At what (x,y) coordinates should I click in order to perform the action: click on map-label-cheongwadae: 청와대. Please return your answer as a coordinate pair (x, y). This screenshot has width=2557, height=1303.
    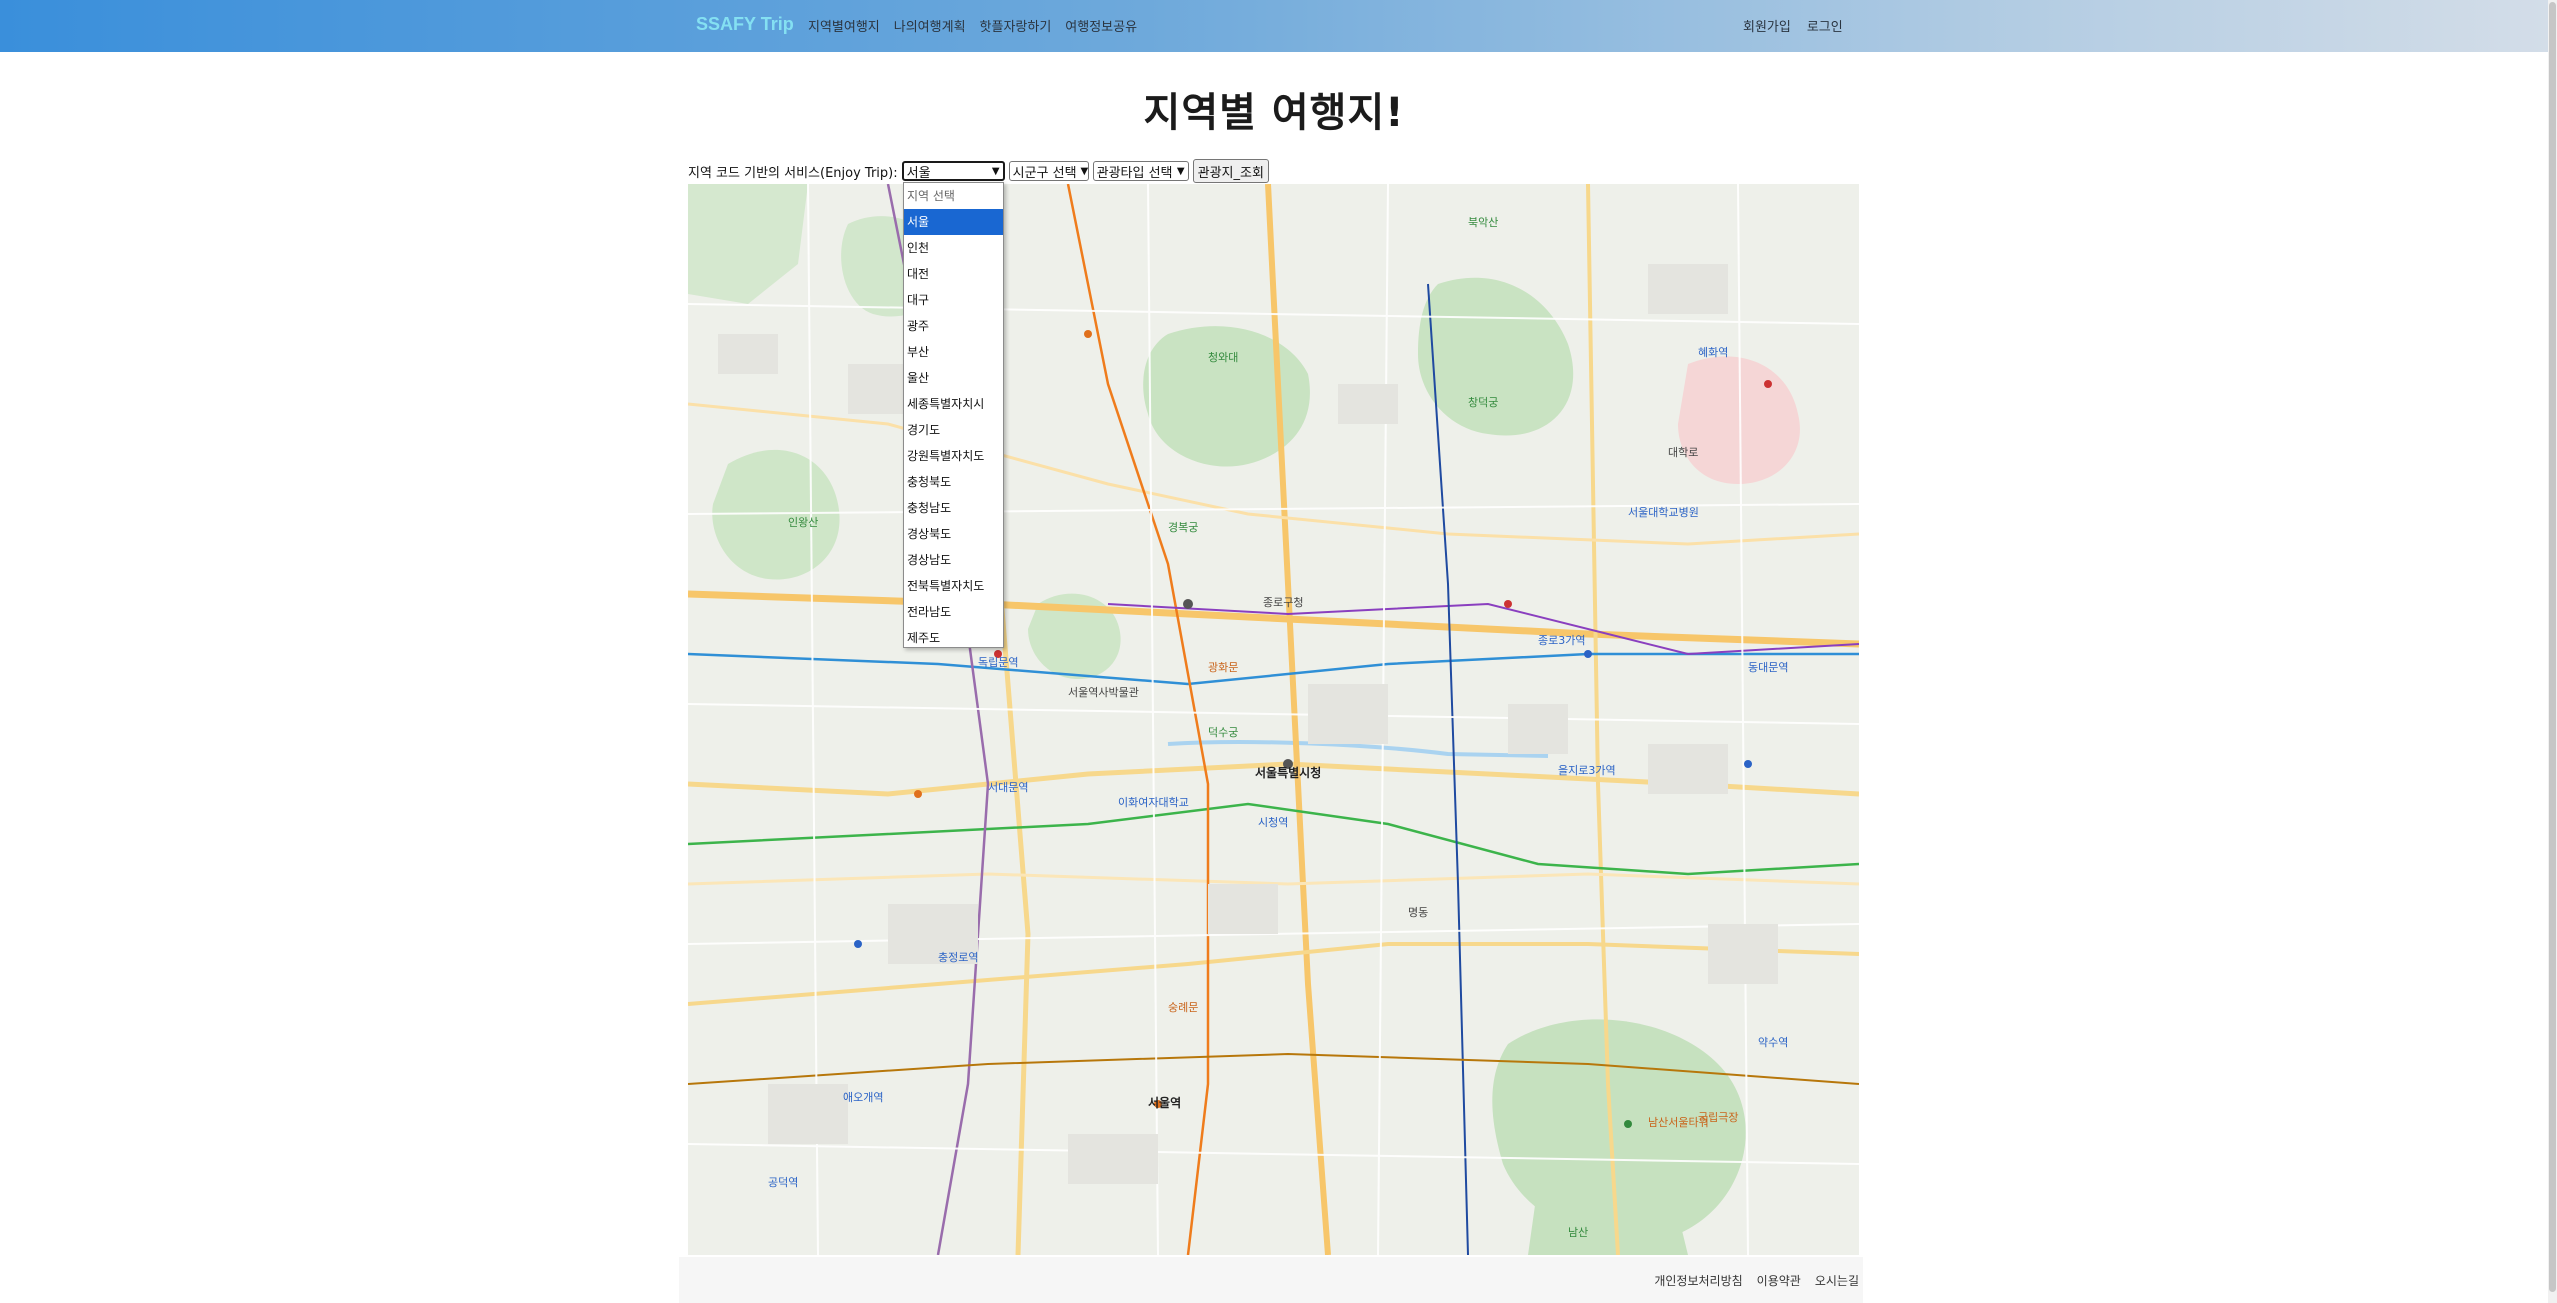
    Looking at the image, I should click on (1223, 357).